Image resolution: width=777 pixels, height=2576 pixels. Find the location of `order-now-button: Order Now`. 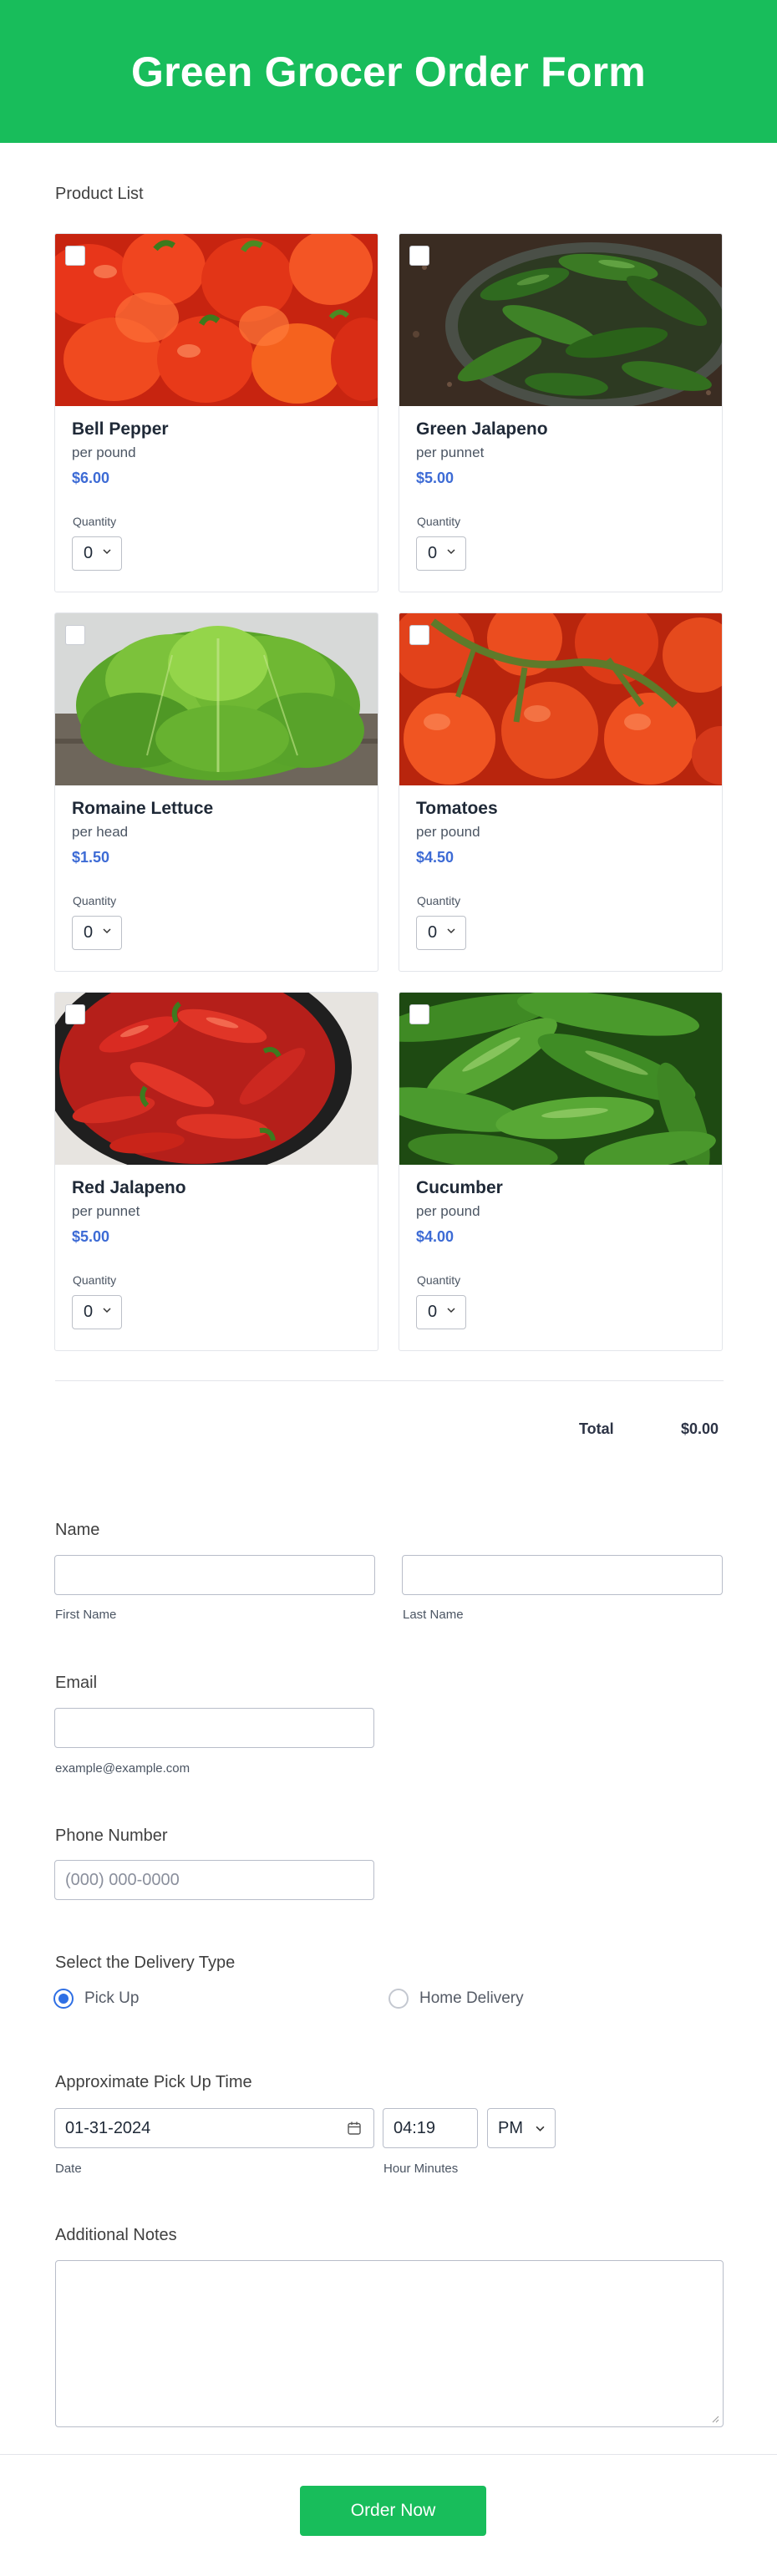

order-now-button: Order Now is located at coordinates (393, 2511).